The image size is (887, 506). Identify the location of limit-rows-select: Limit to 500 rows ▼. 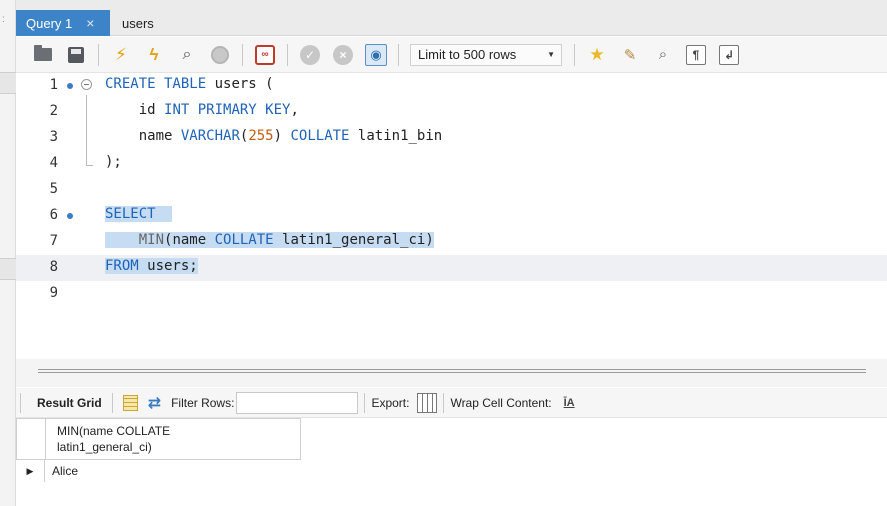
(486, 54).